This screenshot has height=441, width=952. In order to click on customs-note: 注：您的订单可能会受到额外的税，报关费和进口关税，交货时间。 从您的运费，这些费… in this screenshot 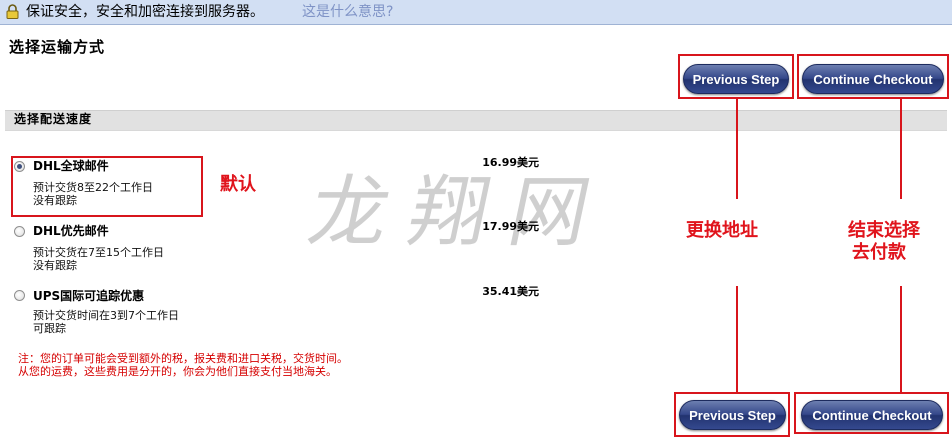, I will do `click(183, 365)`.